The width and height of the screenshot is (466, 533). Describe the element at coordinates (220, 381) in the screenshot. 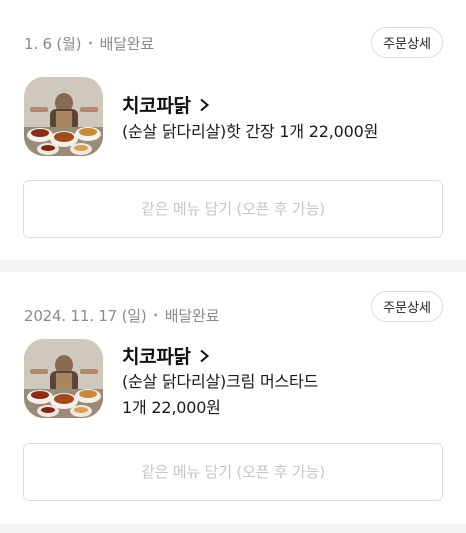

I see `item-line: (순살 닭다리살)크림 머스타드` at that location.